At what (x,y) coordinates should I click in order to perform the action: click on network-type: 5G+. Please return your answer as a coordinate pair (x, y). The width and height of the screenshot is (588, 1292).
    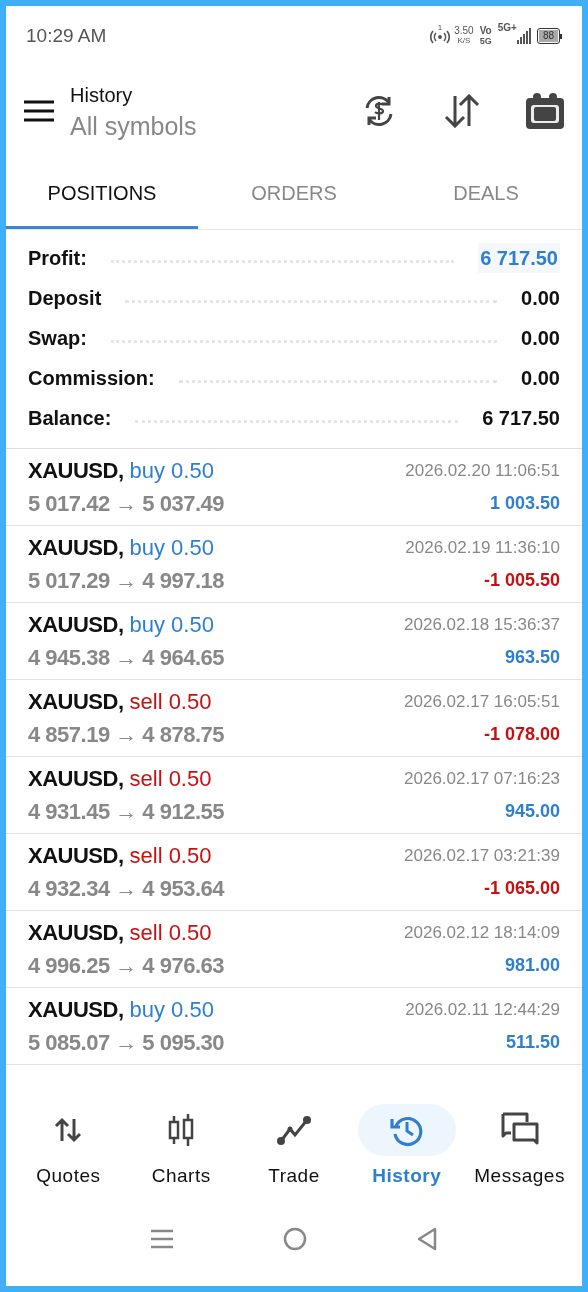
    Looking at the image, I should click on (507, 28).